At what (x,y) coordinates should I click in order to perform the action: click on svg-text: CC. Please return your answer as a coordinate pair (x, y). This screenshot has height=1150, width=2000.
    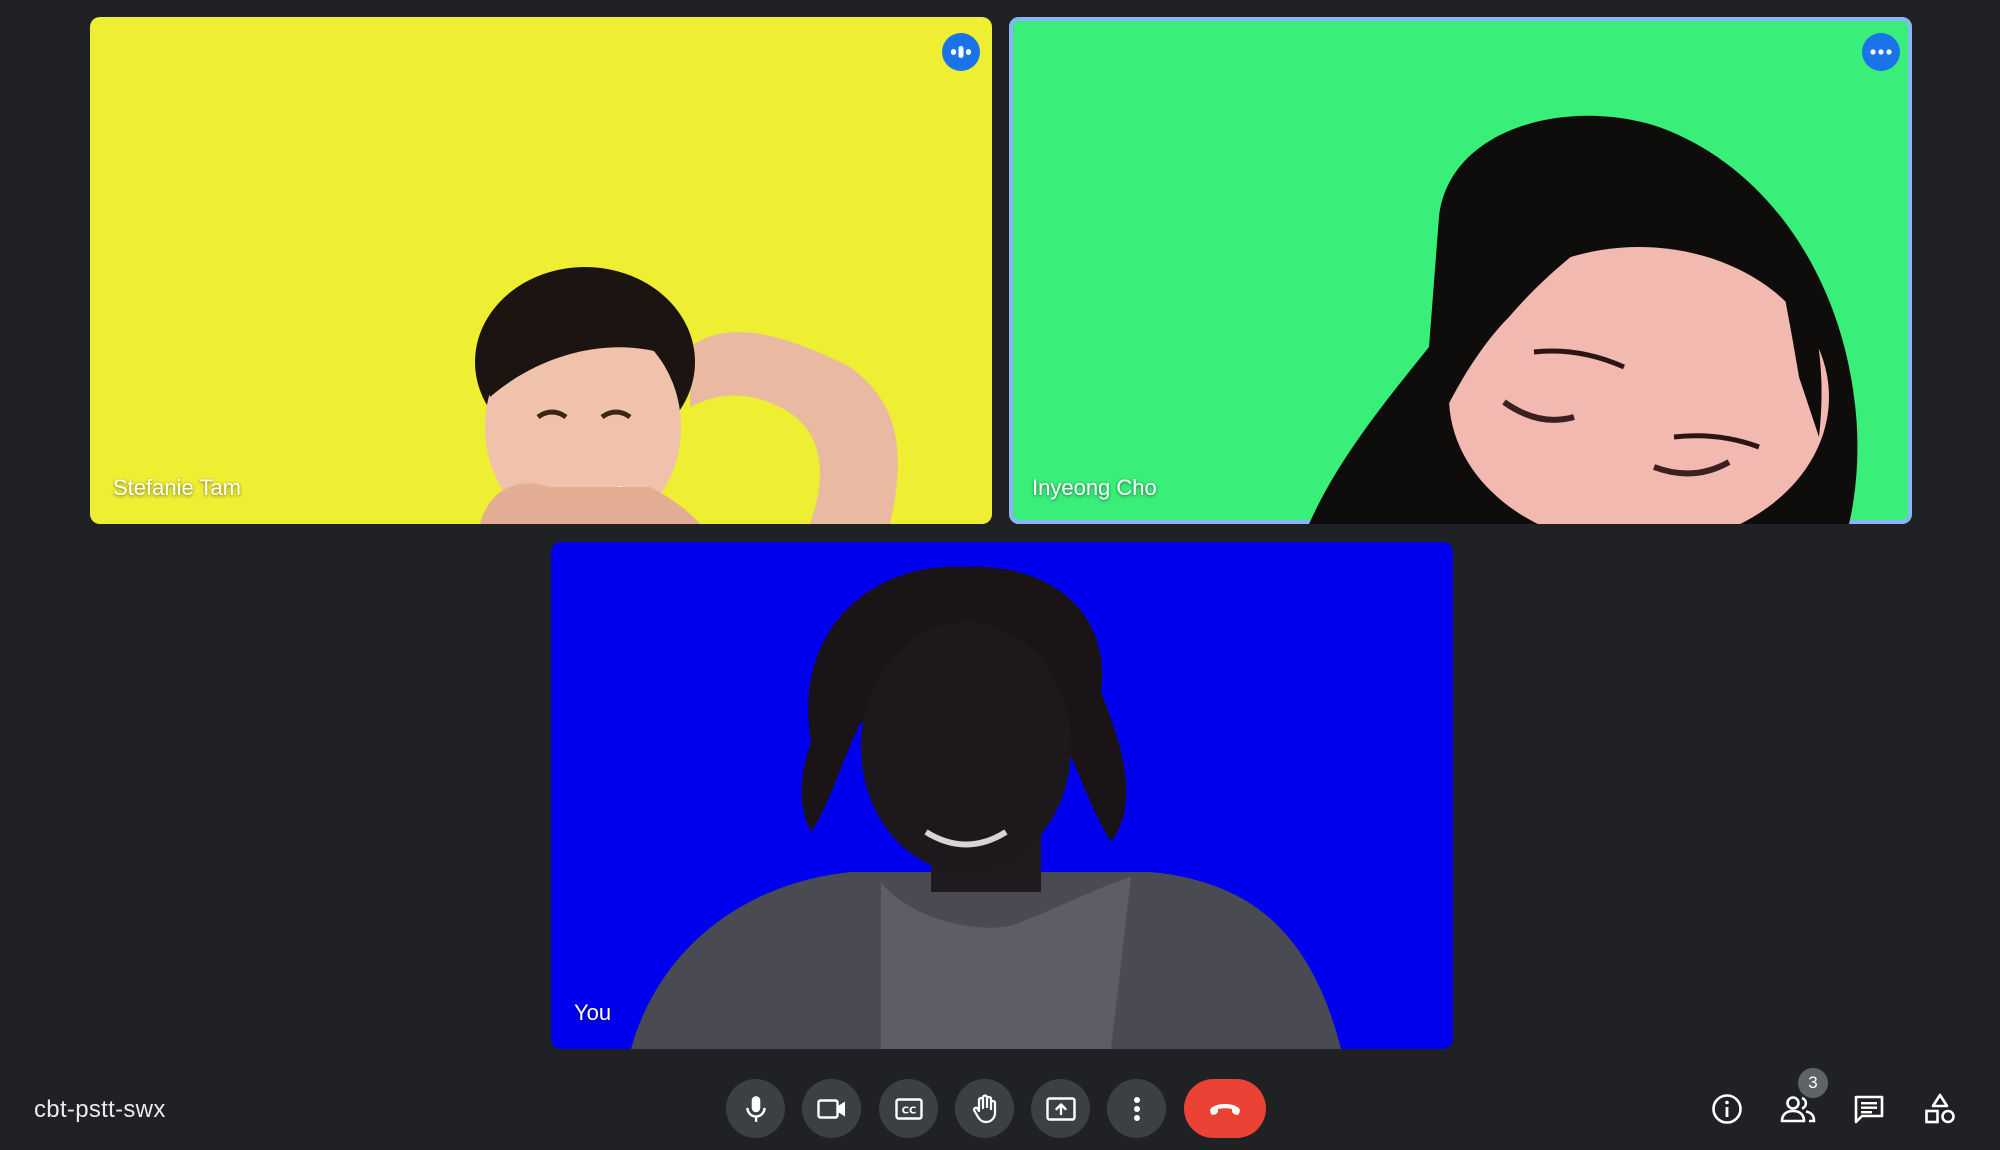
    Looking at the image, I should click on (908, 1110).